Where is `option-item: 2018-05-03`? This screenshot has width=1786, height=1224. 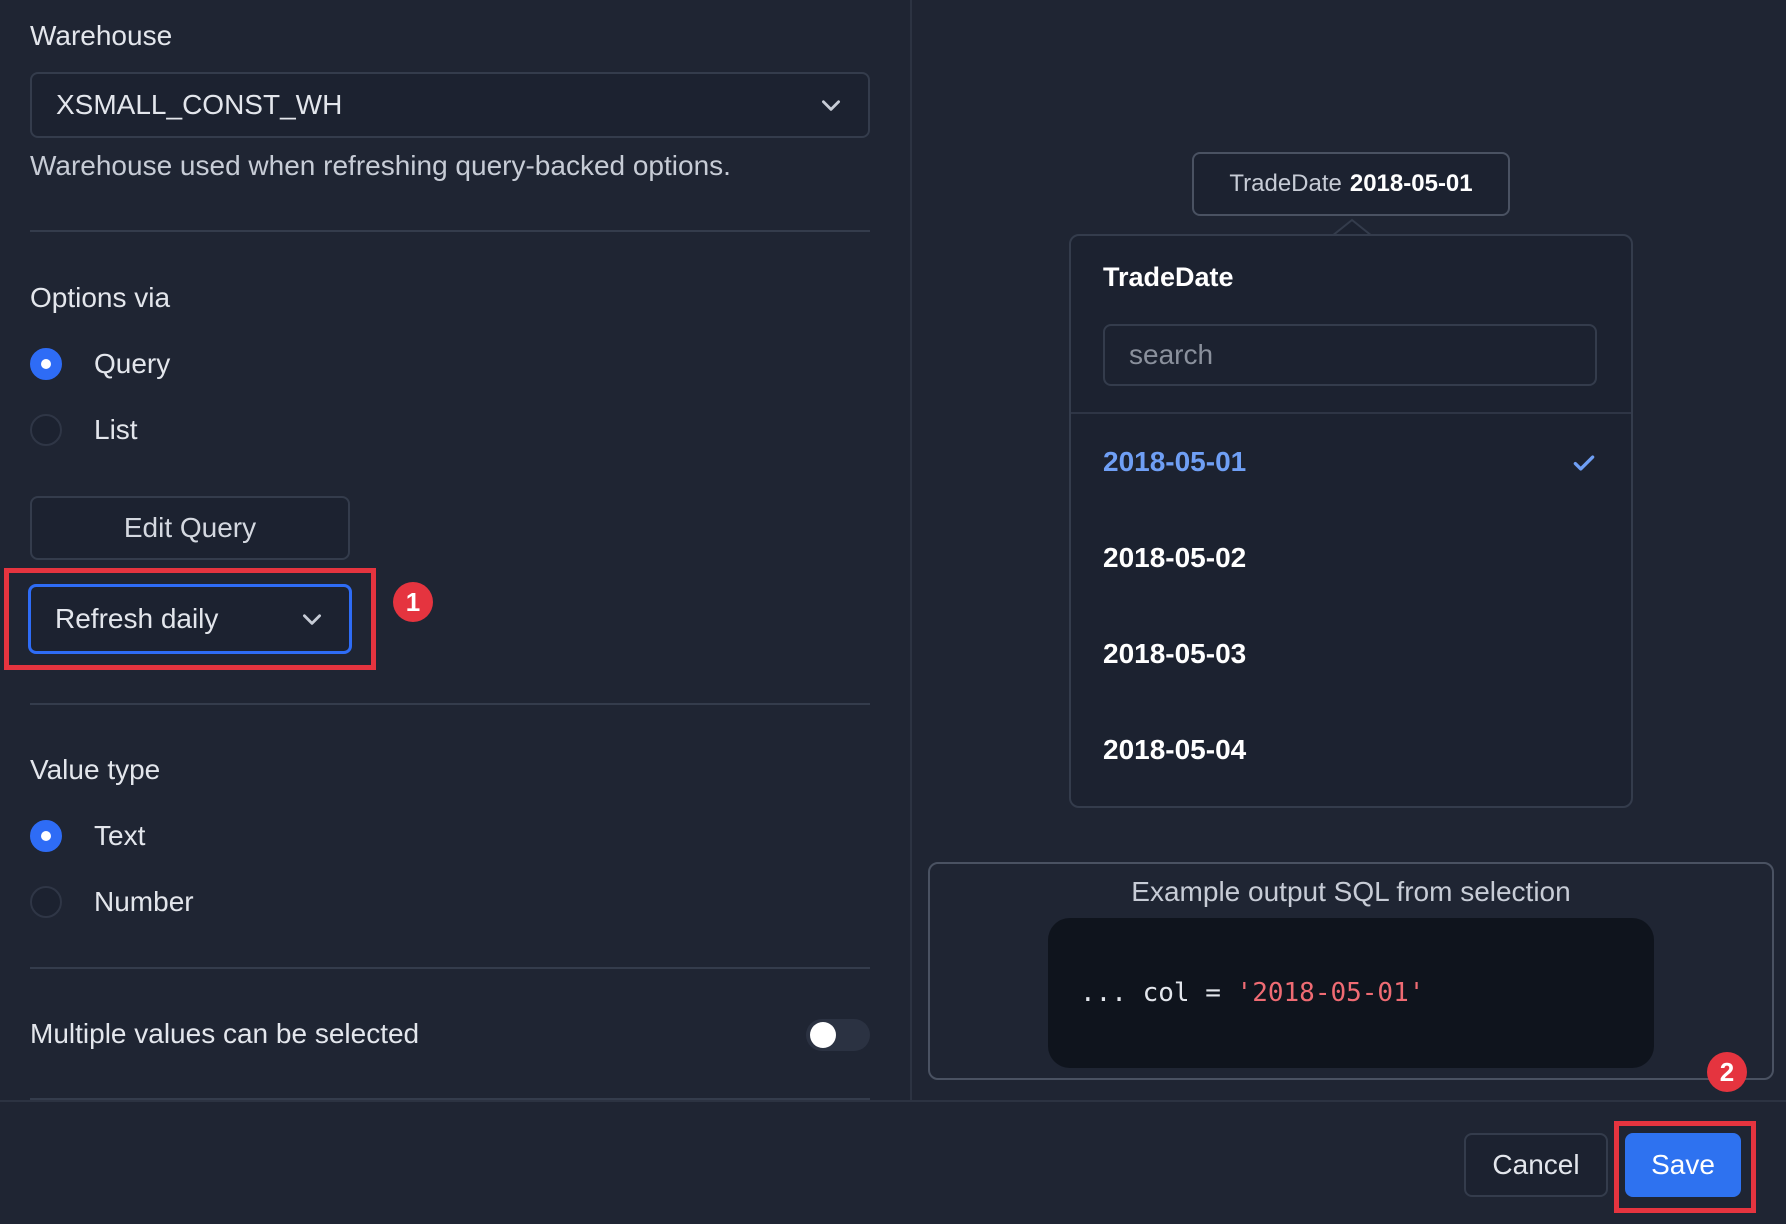
option-item: 2018-05-03 is located at coordinates (1174, 654).